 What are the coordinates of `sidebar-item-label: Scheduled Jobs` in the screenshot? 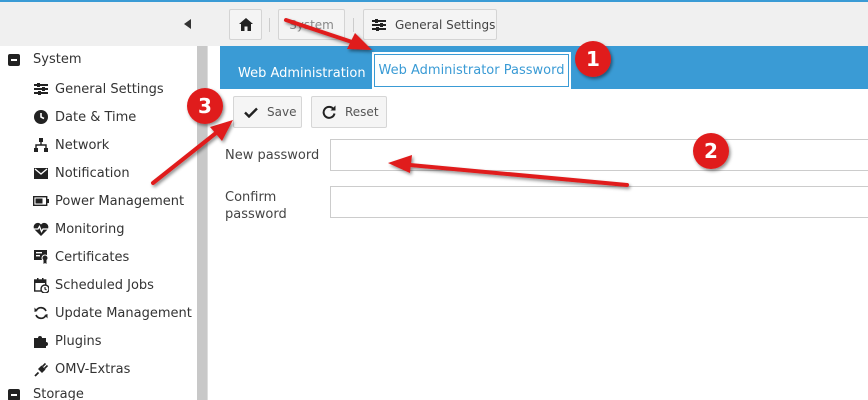 It's located at (104, 285).